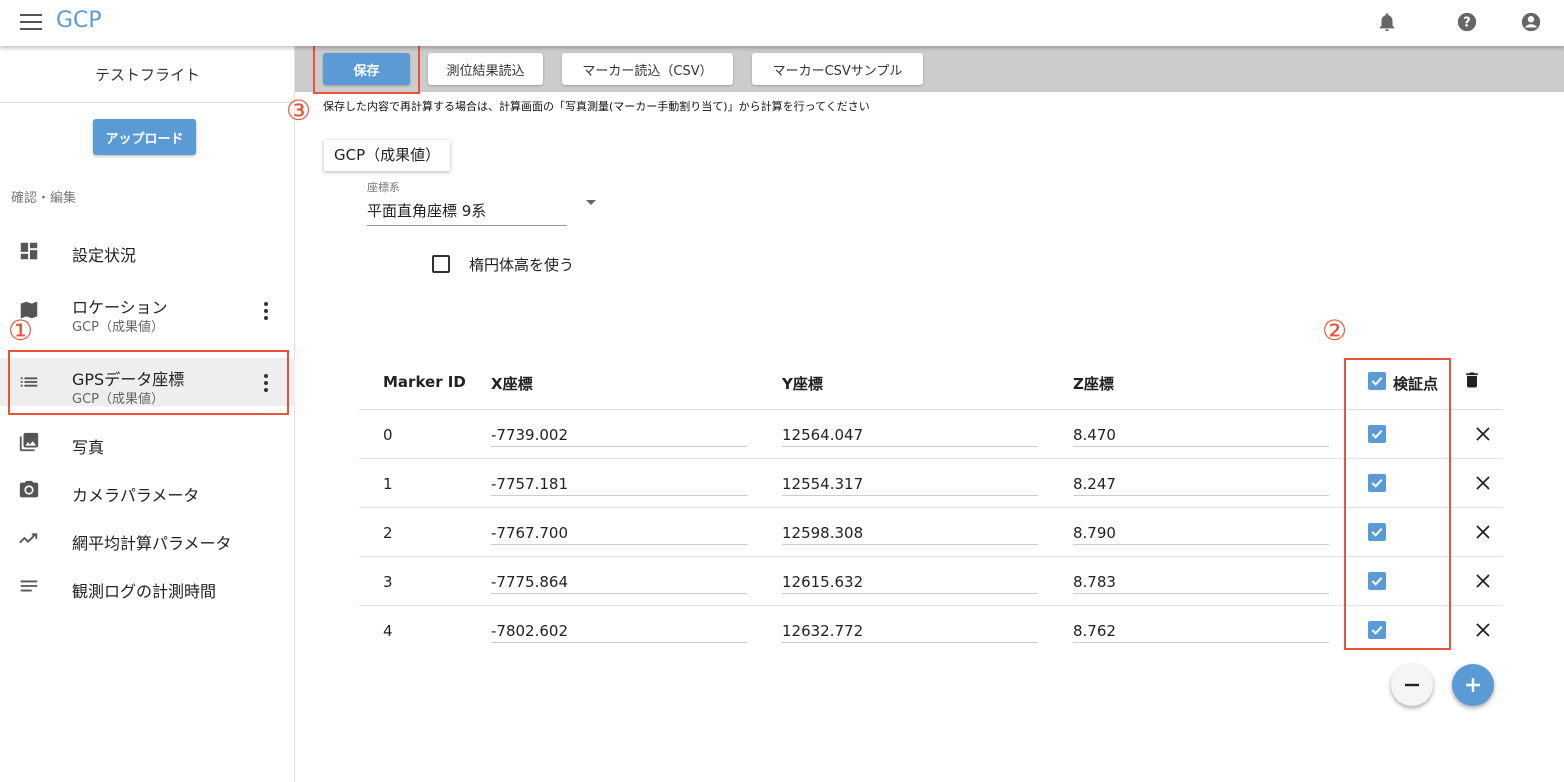  I want to click on z-input: 8.470, so click(1201, 435).